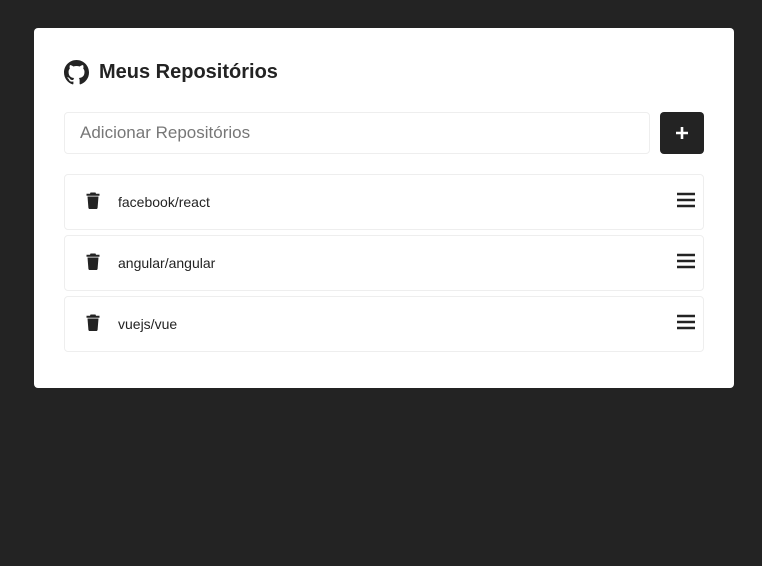 The height and width of the screenshot is (566, 762). I want to click on add-repository-button, so click(682, 133).